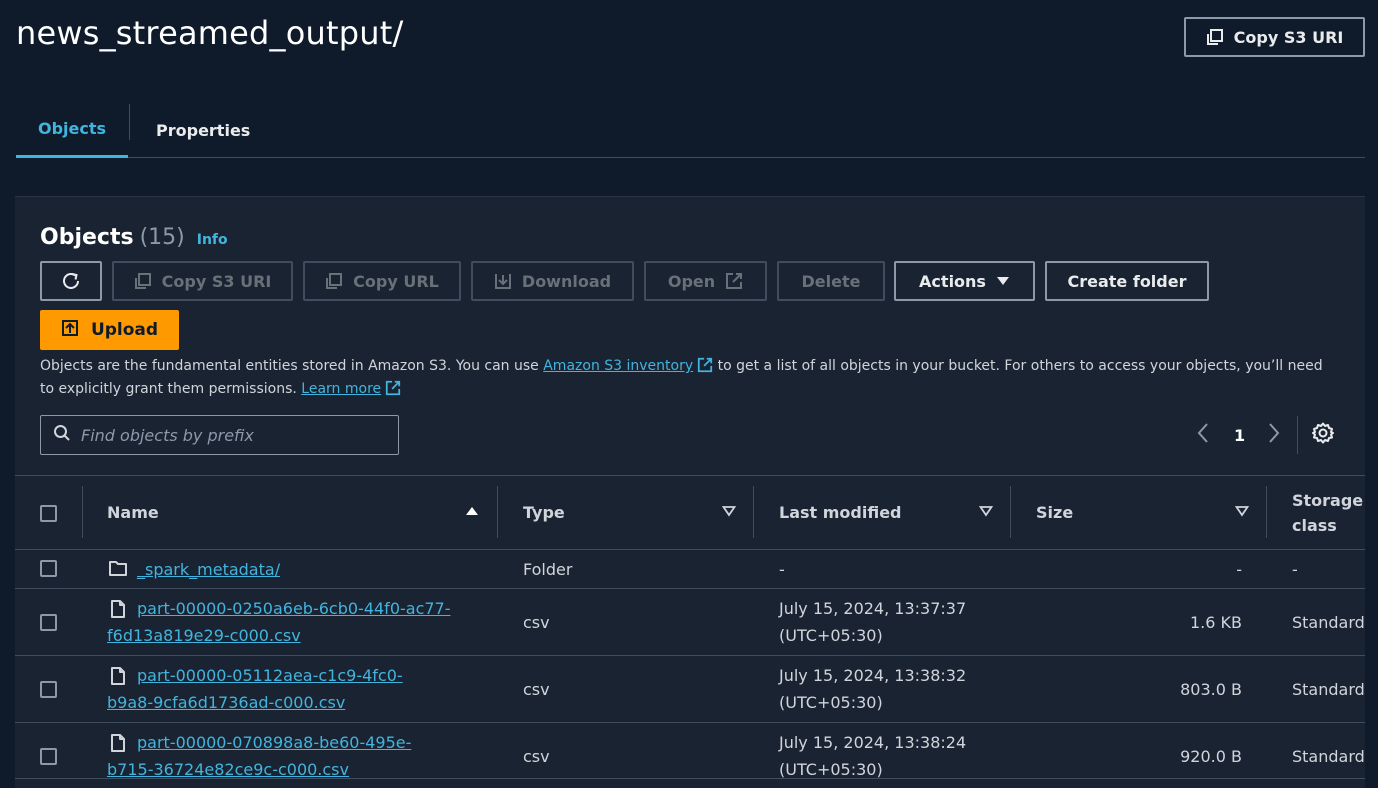 The height and width of the screenshot is (788, 1378). I want to click on open-button: Open, so click(705, 281).